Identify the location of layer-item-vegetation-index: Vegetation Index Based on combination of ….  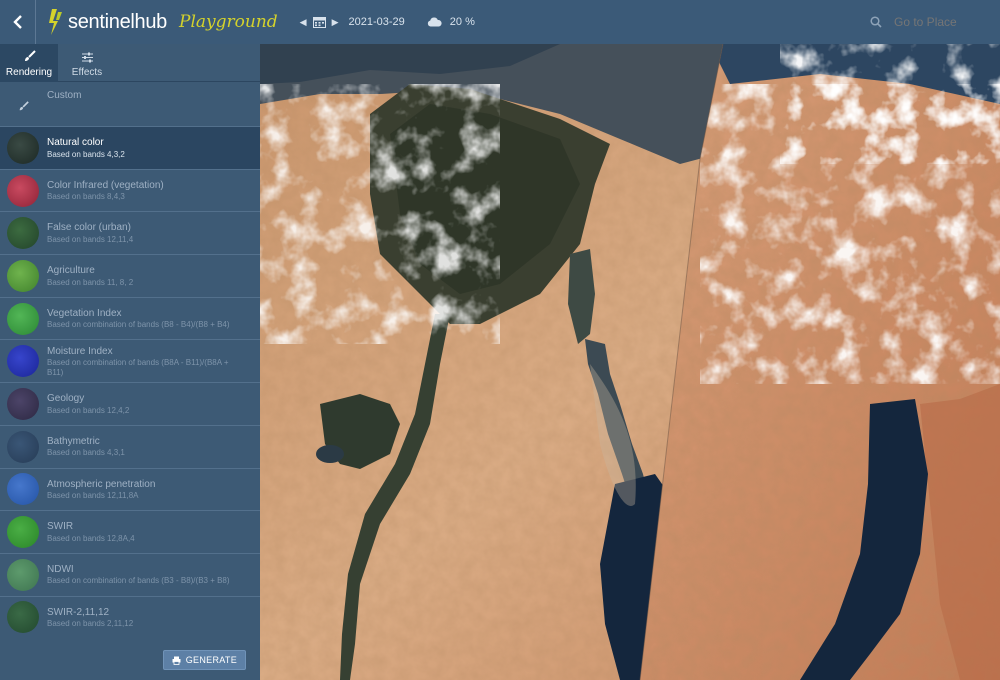
(130, 318).